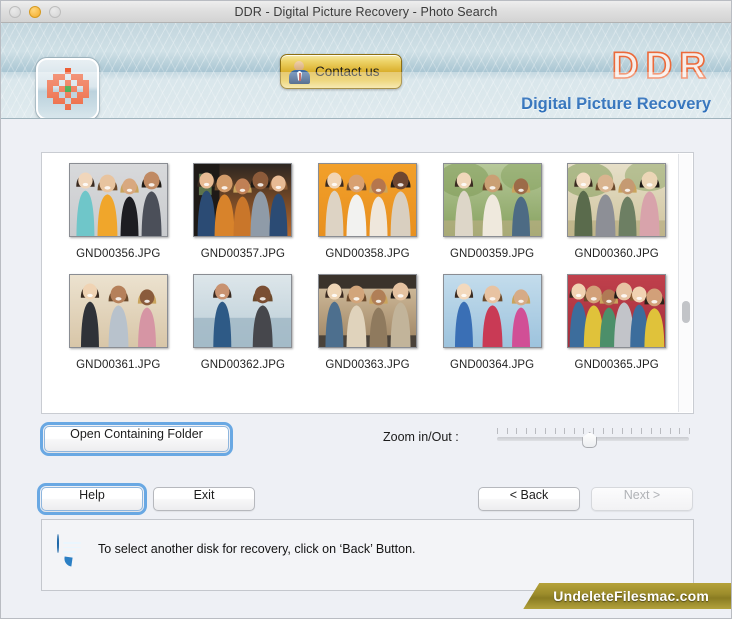  I want to click on thumbnail-filename: GND00360.JPG, so click(616, 254).